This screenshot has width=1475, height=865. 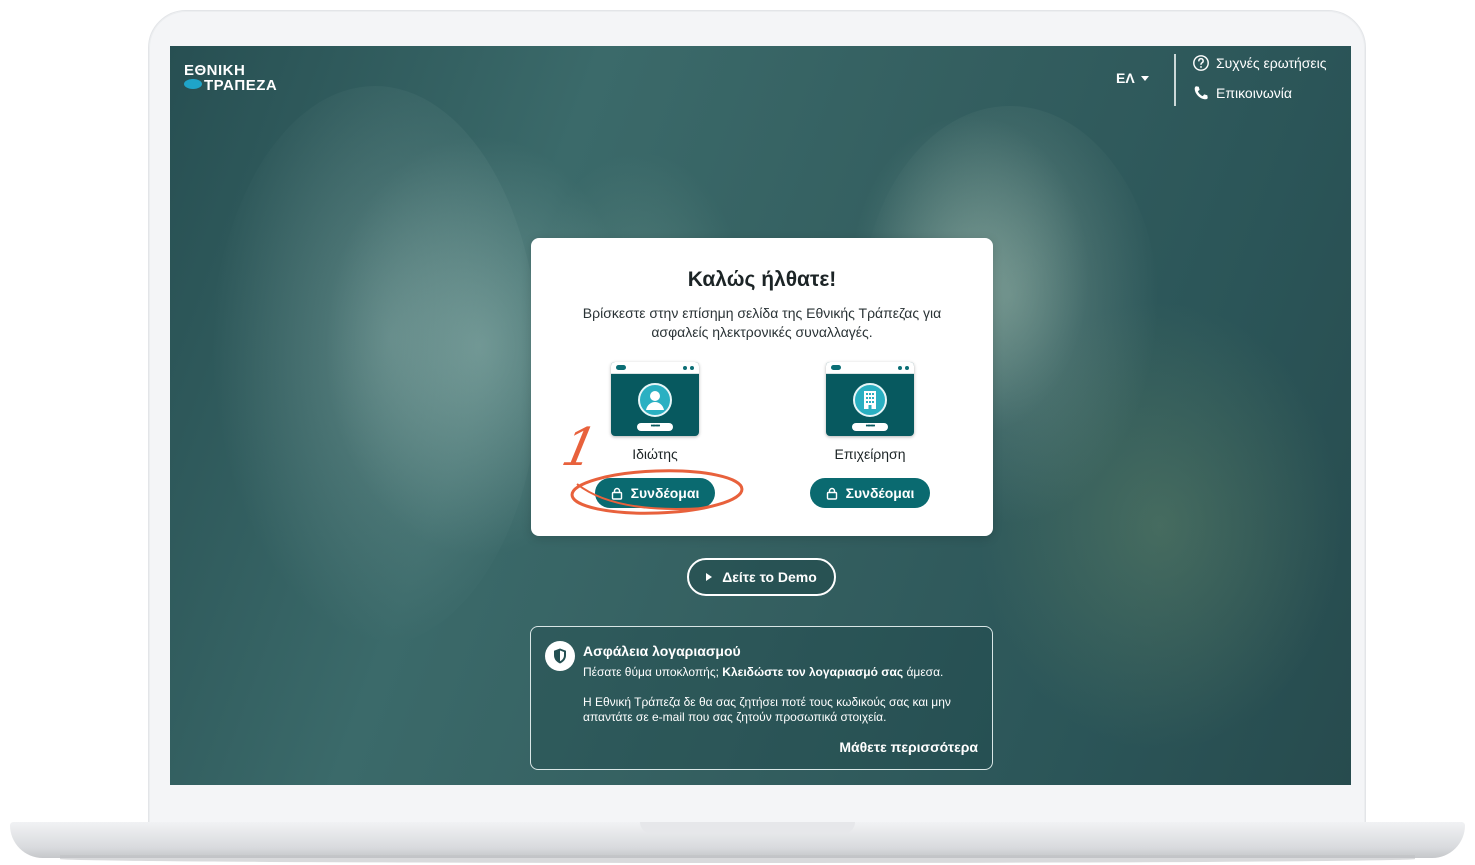 I want to click on language-selector: ΕΛ, so click(x=1132, y=78).